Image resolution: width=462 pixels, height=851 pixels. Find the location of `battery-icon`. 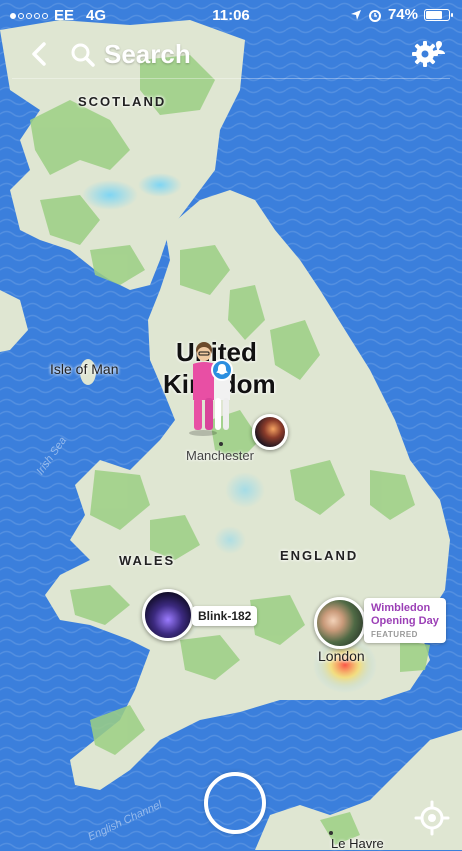

battery-icon is located at coordinates (438, 14).